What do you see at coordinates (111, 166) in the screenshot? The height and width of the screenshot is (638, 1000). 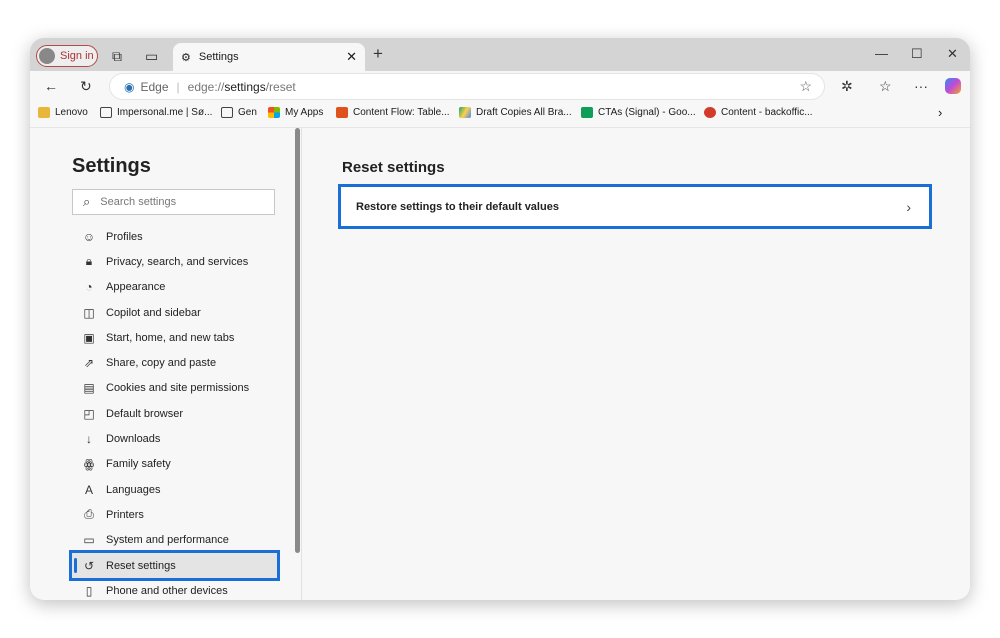 I see `settings-title: Settings` at bounding box center [111, 166].